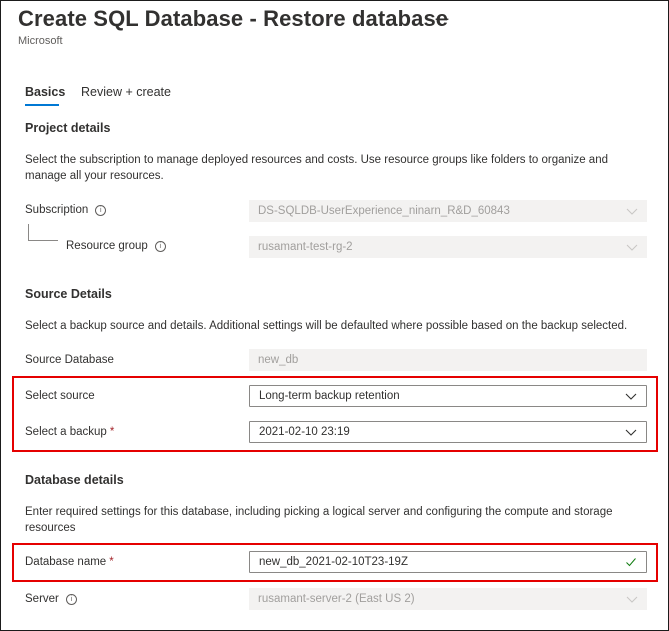 This screenshot has height=631, width=669. Describe the element at coordinates (442, 18) in the screenshot. I see `more-options-button: ···` at that location.